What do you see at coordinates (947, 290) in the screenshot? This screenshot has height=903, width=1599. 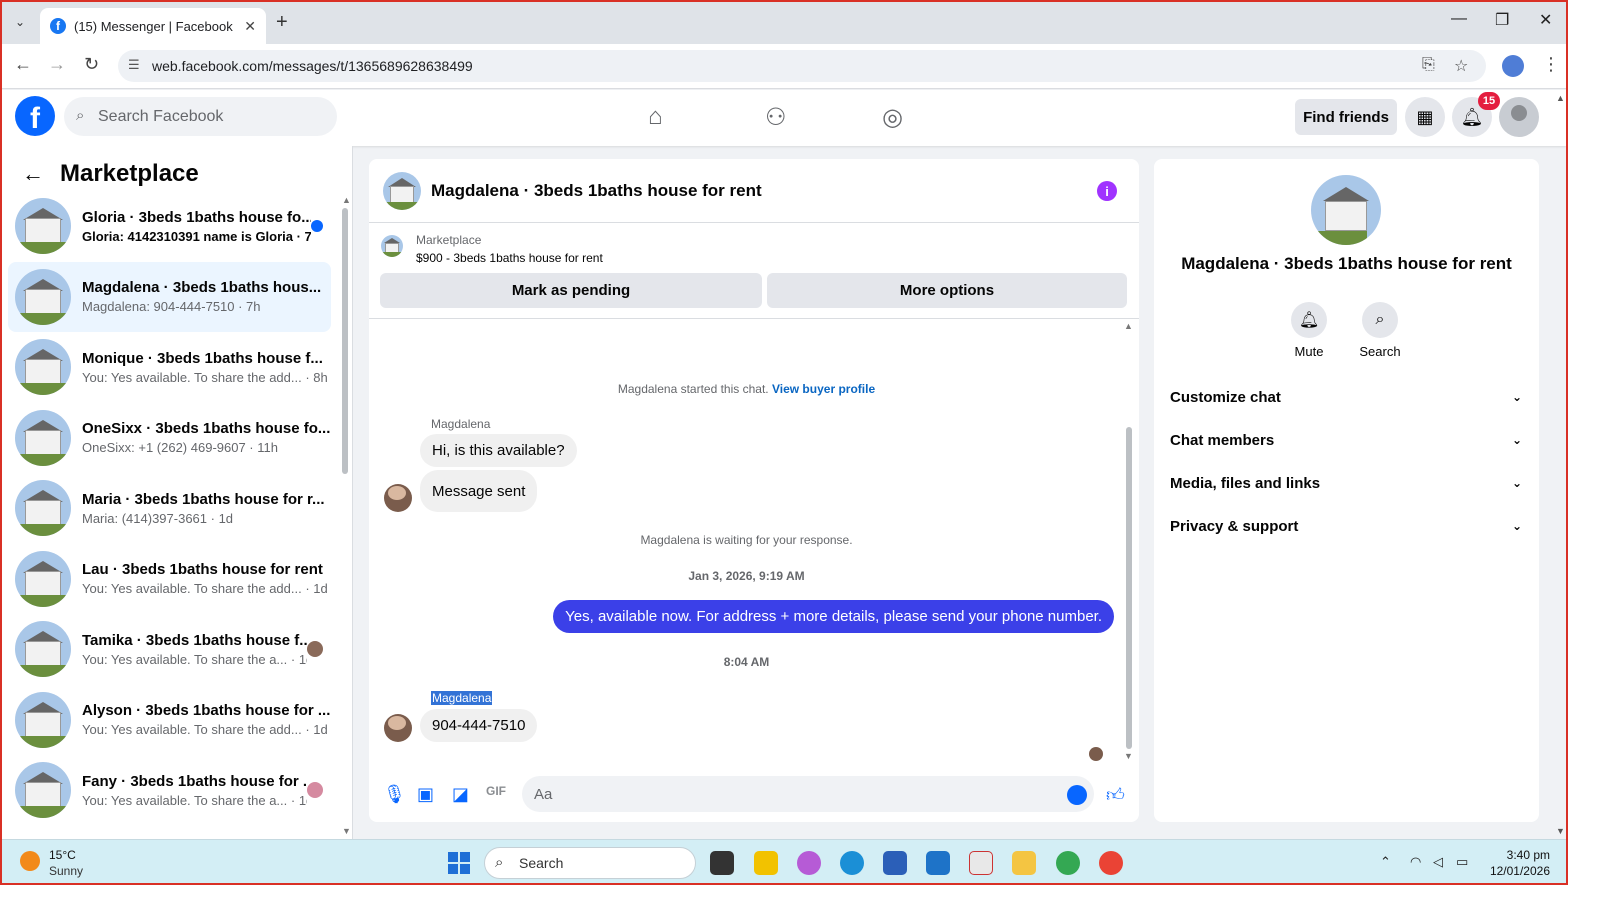 I see `more-options-button: More options` at bounding box center [947, 290].